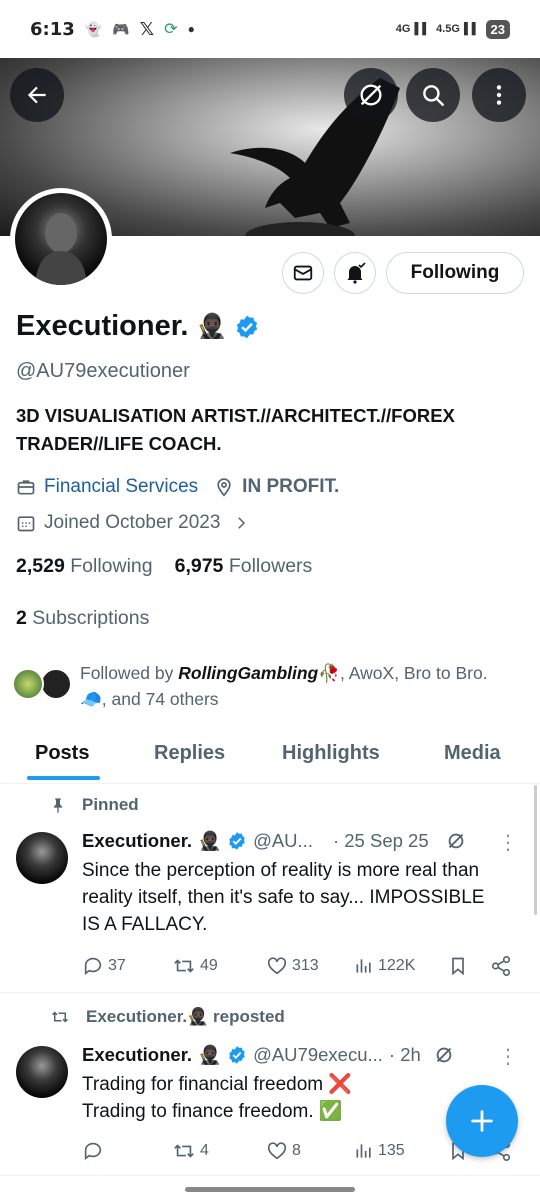 Image resolution: width=540 pixels, height=1200 pixels. What do you see at coordinates (104, 966) in the screenshot?
I see `reply-button: 37` at bounding box center [104, 966].